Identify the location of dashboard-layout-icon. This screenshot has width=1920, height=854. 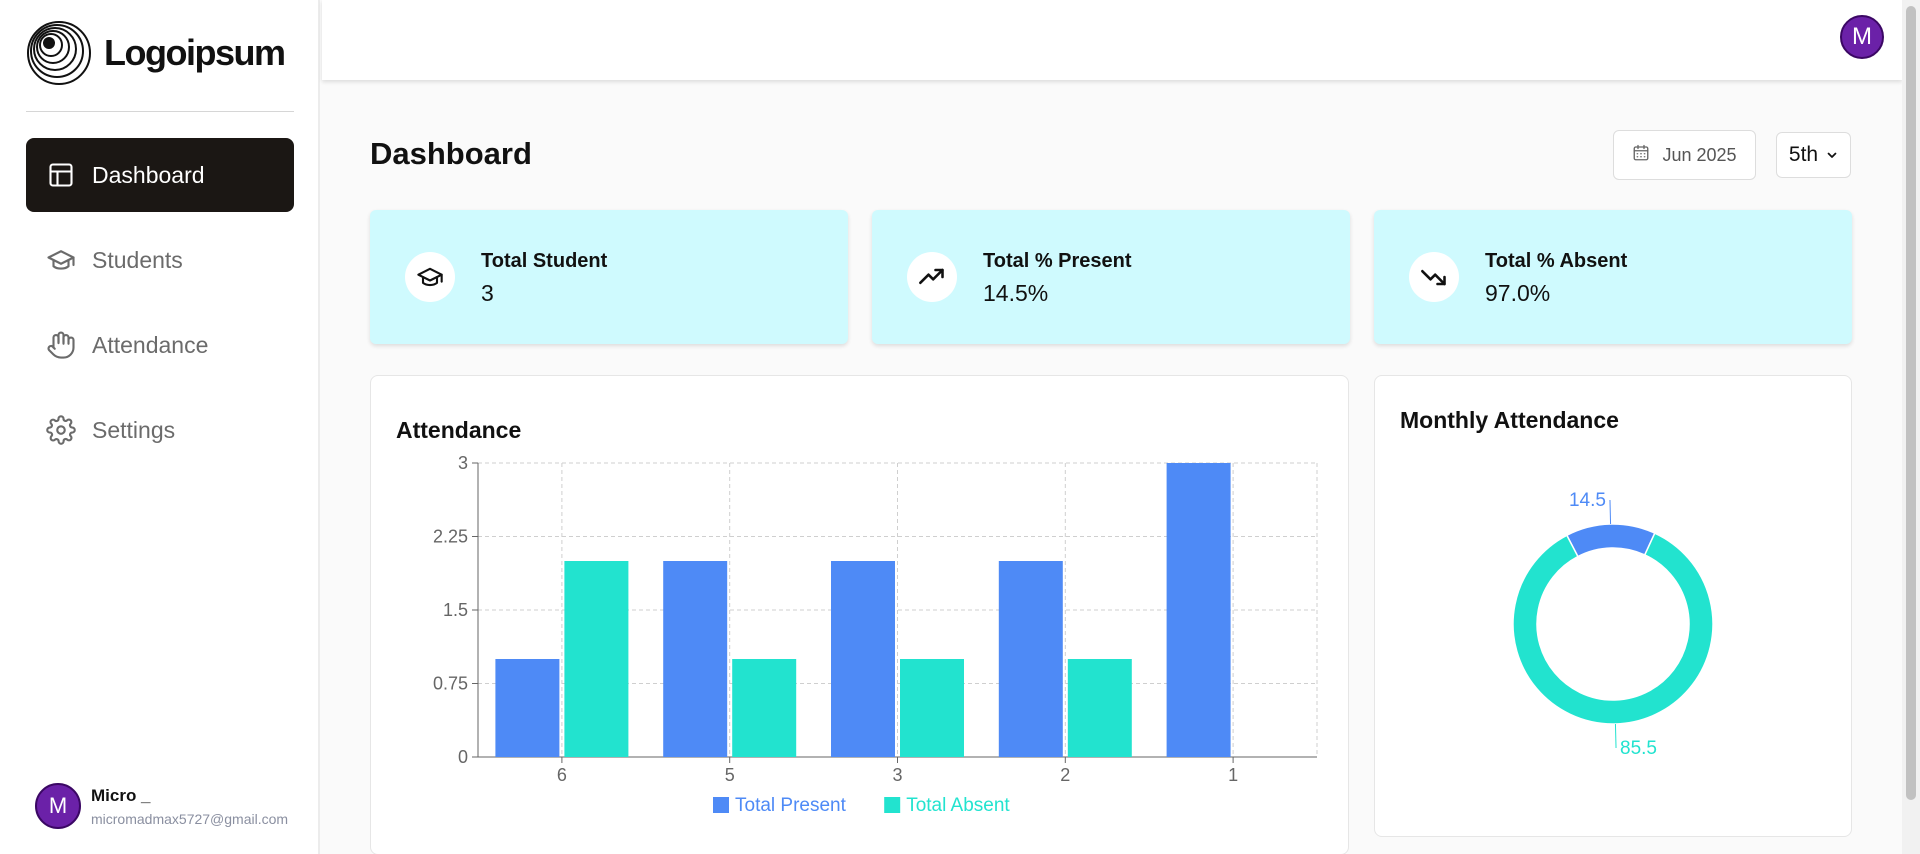
(61, 175).